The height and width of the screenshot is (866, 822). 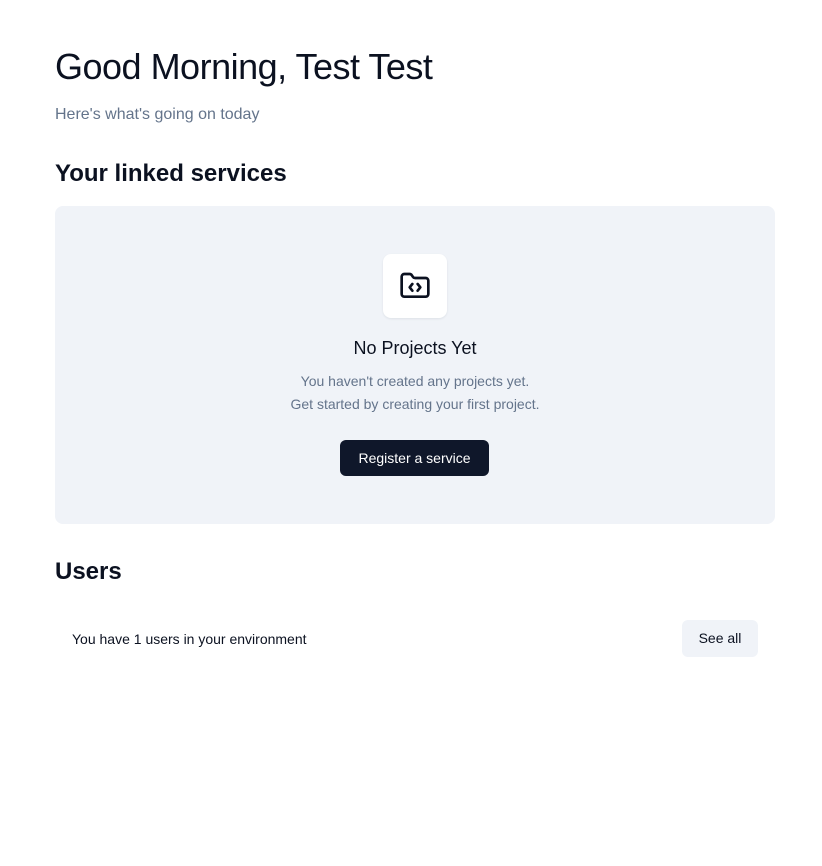 I want to click on users-heading: Users, so click(x=88, y=571).